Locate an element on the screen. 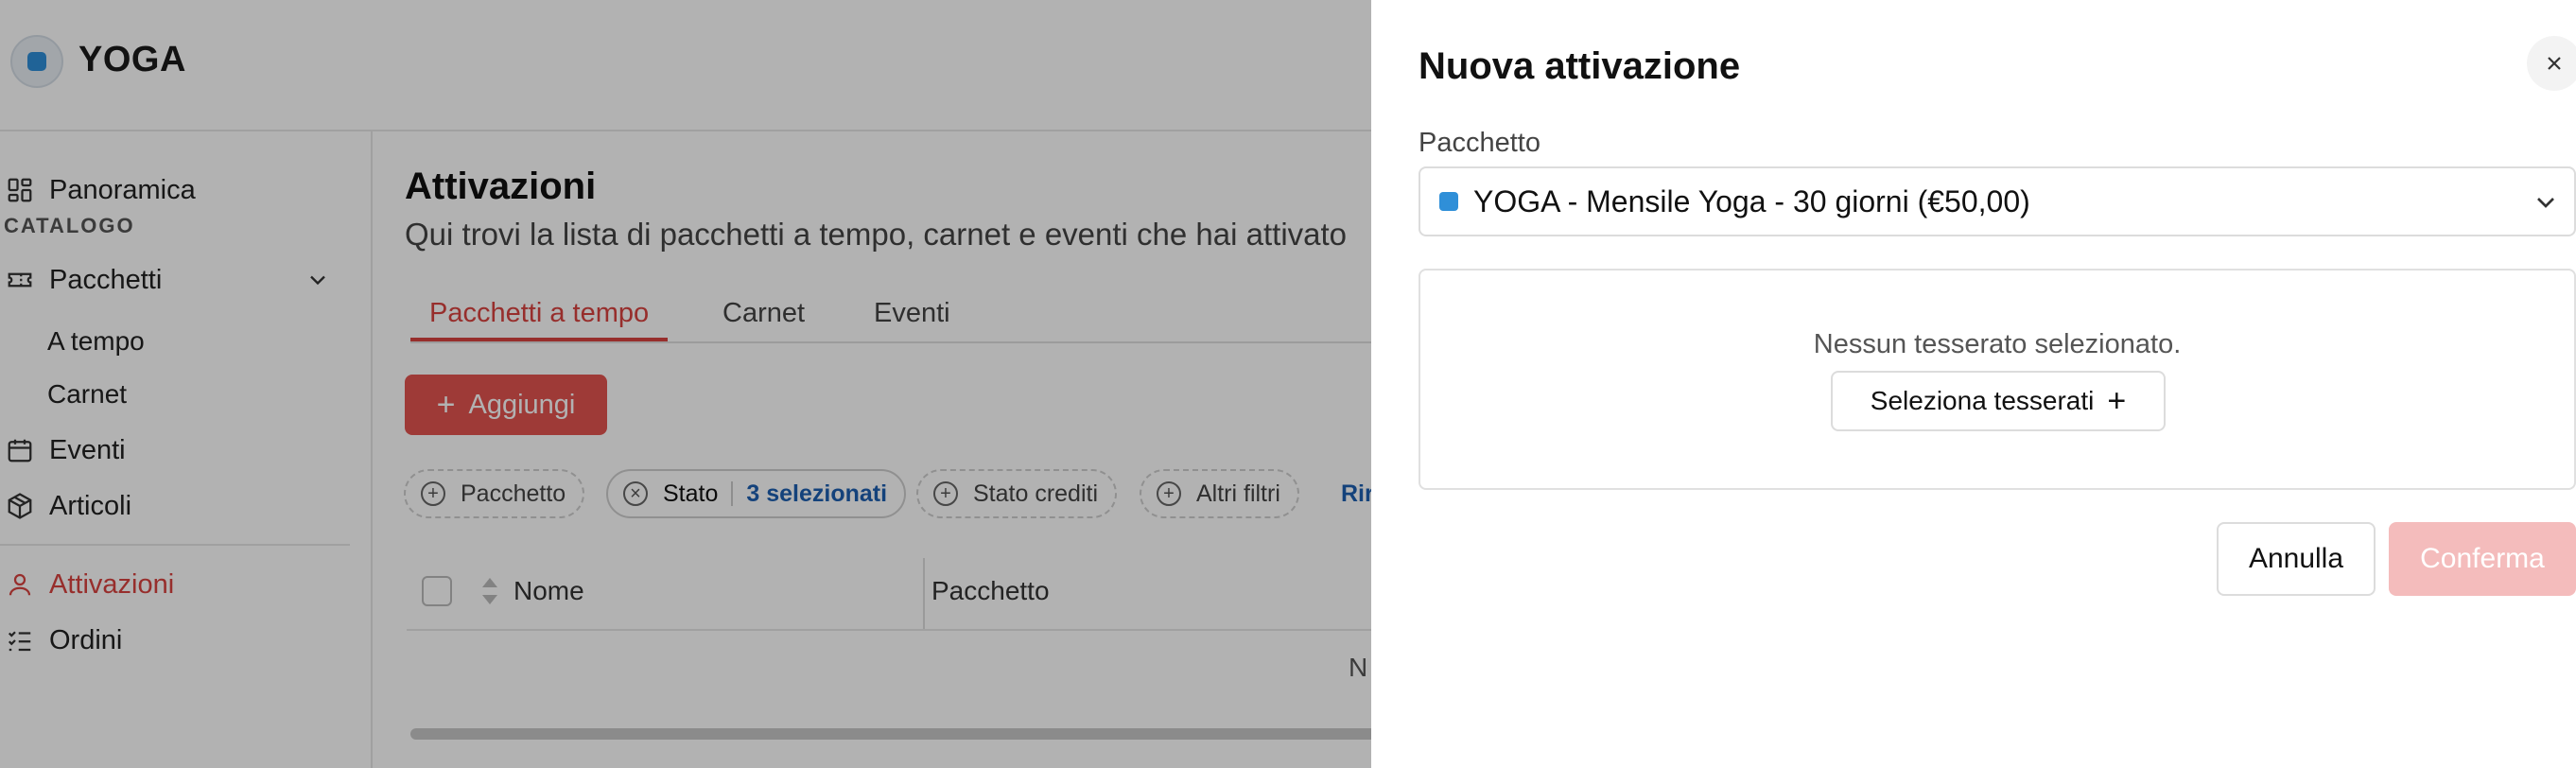 The height and width of the screenshot is (768, 2576). package-select: YOGA - Mensile Yoga - 30 giorni (€50,00) is located at coordinates (1997, 201).